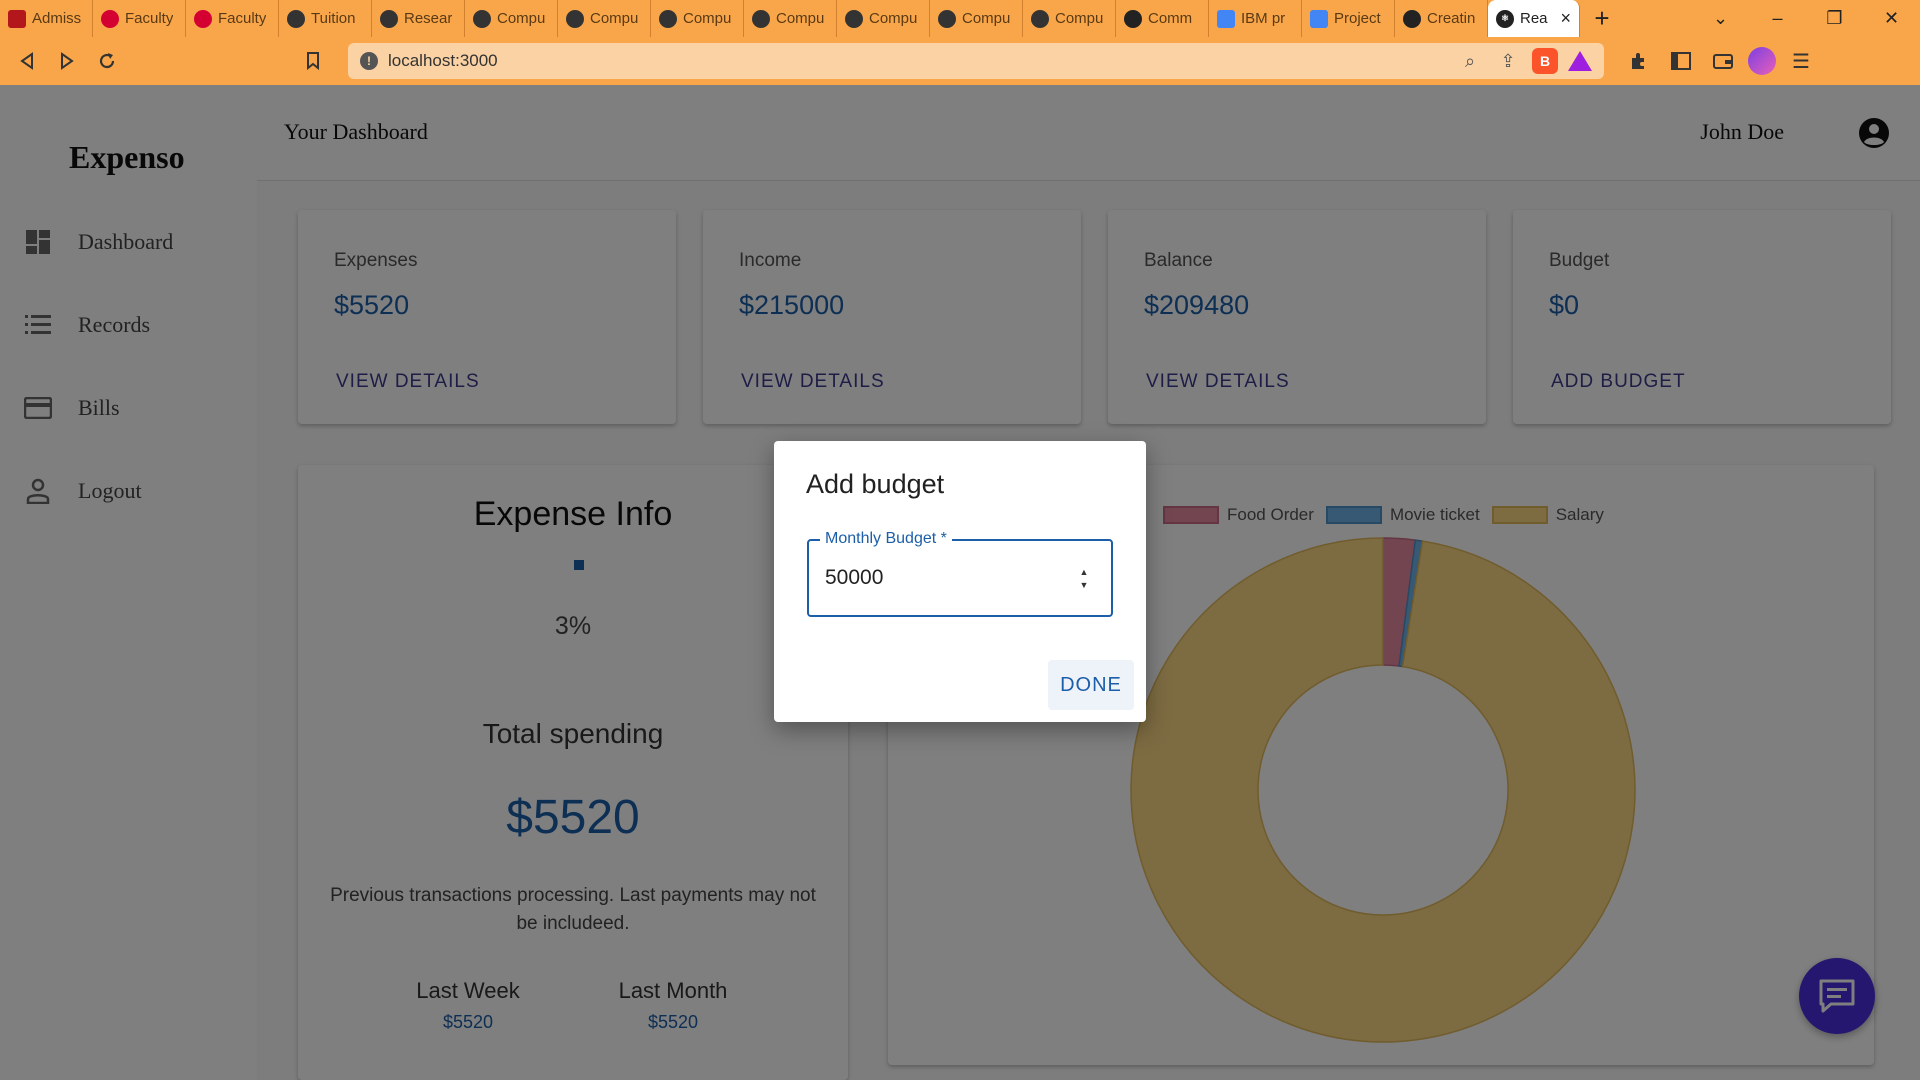 This screenshot has height=1080, width=1920. What do you see at coordinates (1565, 18) in the screenshot?
I see `close-tab-icon: ×` at bounding box center [1565, 18].